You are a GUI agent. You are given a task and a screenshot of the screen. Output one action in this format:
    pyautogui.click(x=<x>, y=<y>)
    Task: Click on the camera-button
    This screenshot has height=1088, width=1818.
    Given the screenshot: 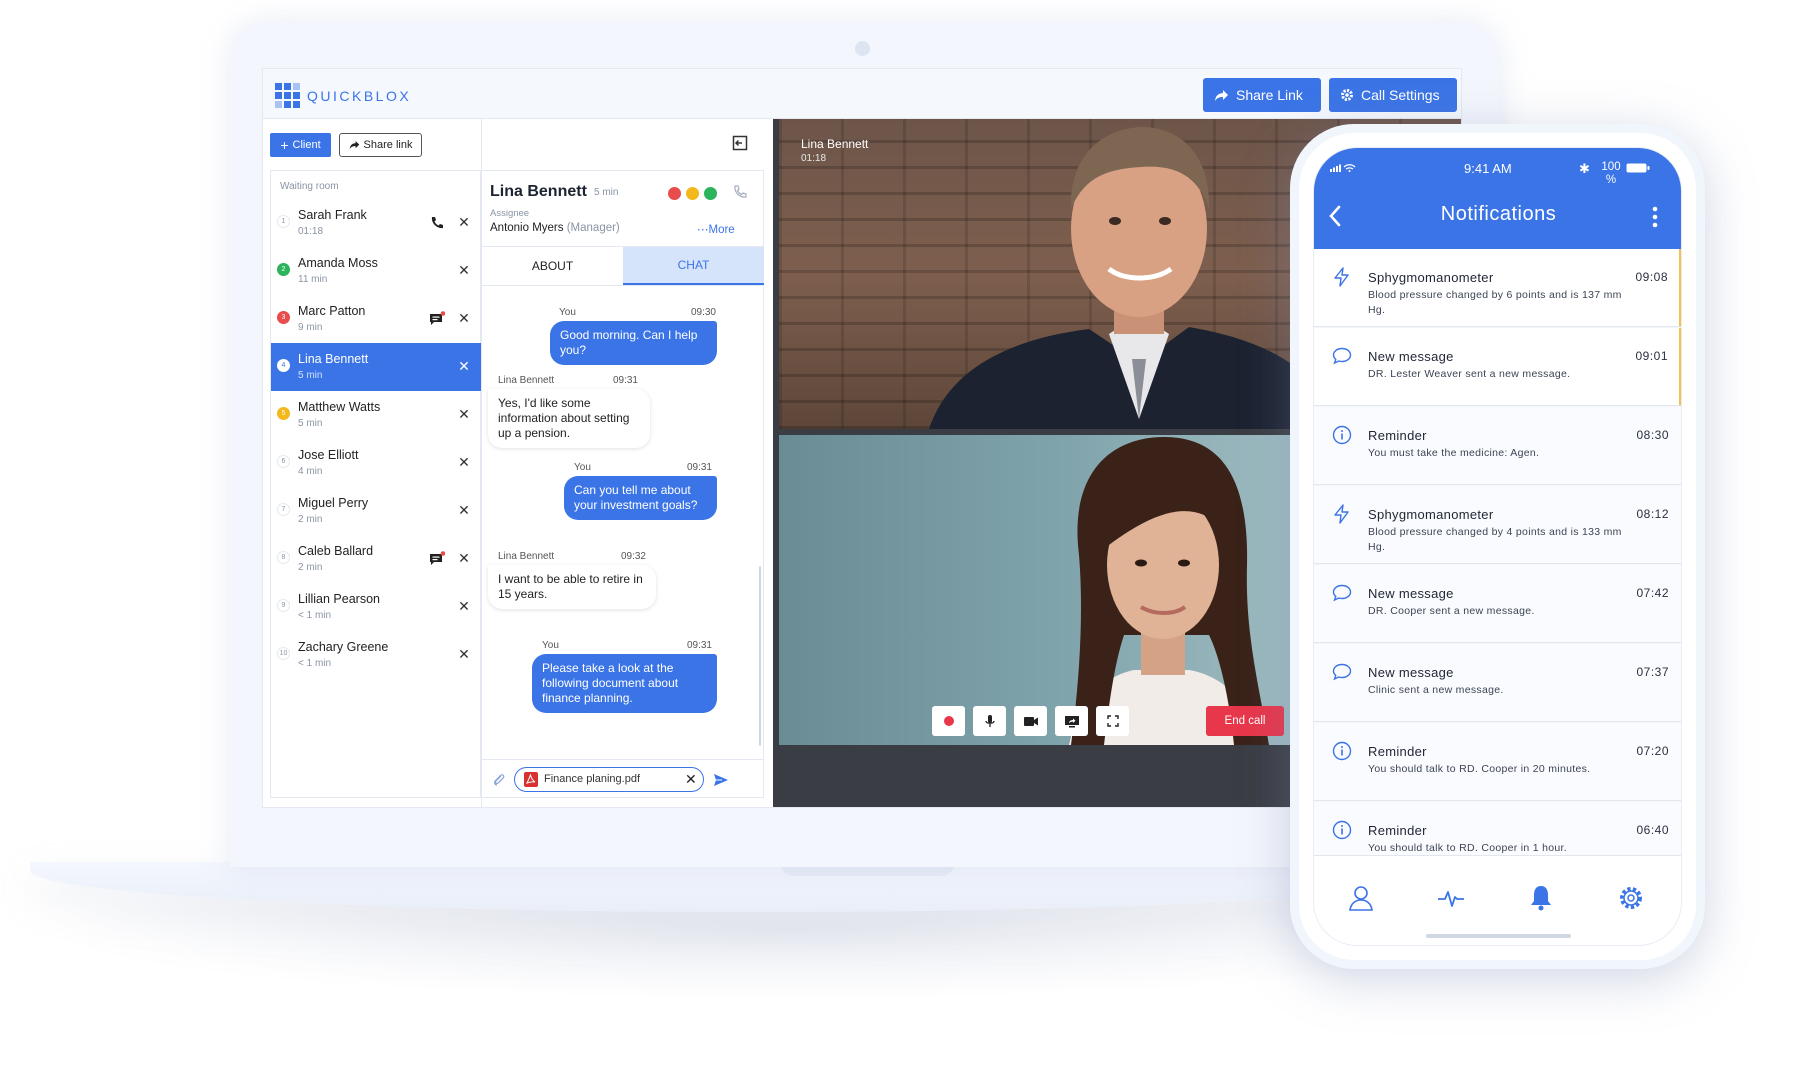 What is the action you would take?
    pyautogui.click(x=1030, y=721)
    